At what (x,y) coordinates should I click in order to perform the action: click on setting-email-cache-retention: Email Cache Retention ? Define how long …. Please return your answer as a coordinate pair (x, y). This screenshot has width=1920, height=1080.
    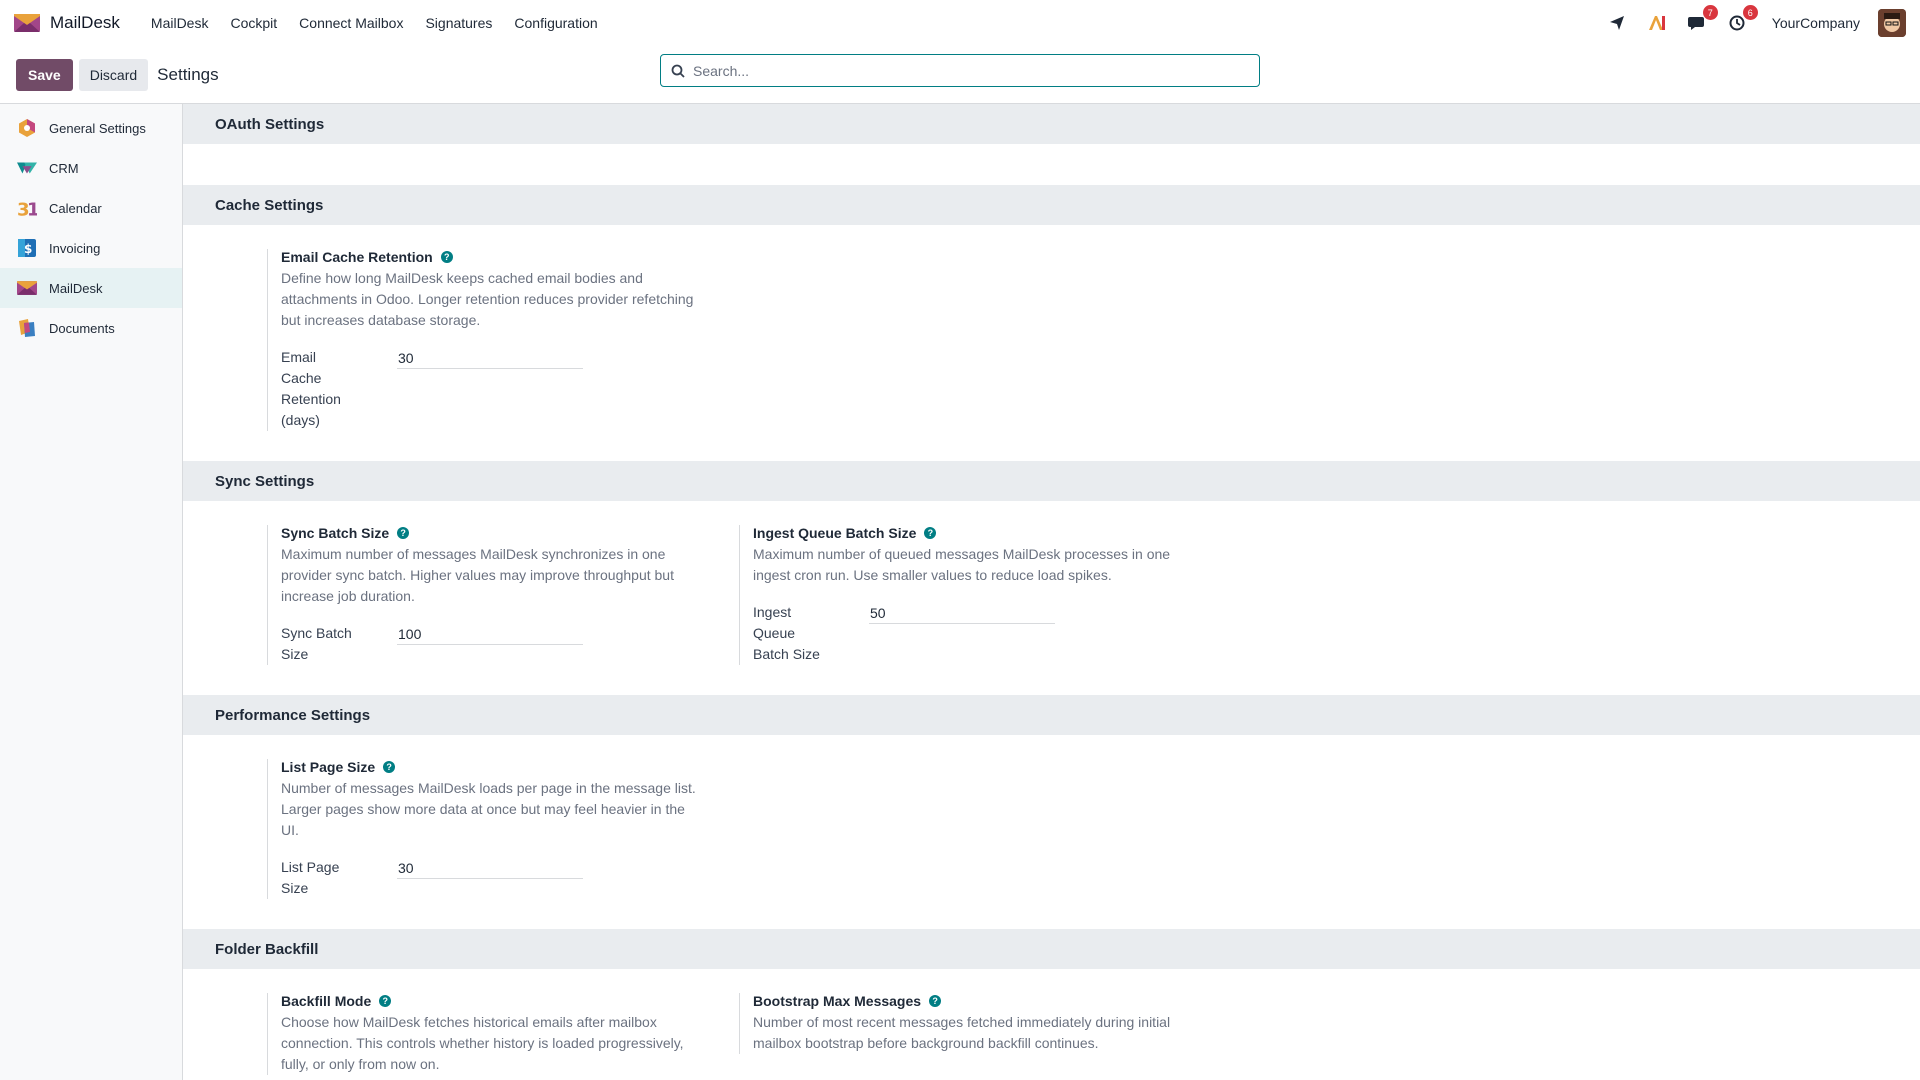
    Looking at the image, I should click on (503, 355).